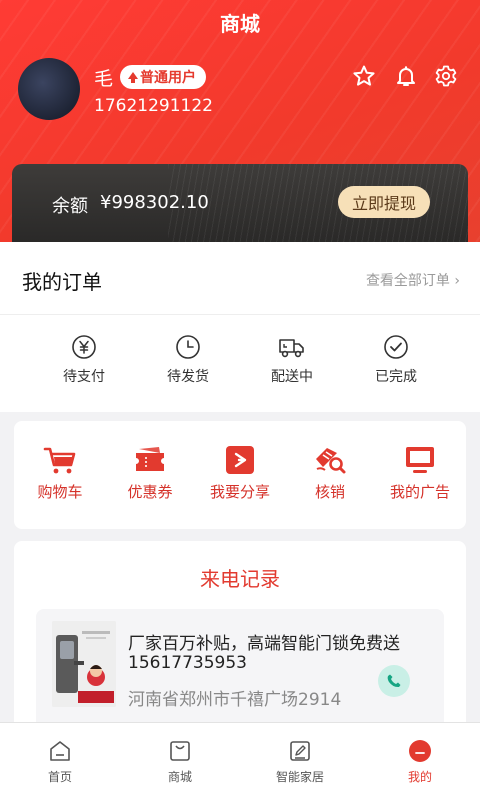 The width and height of the screenshot is (480, 800). Describe the element at coordinates (188, 347) in the screenshot. I see `clock-icon` at that location.